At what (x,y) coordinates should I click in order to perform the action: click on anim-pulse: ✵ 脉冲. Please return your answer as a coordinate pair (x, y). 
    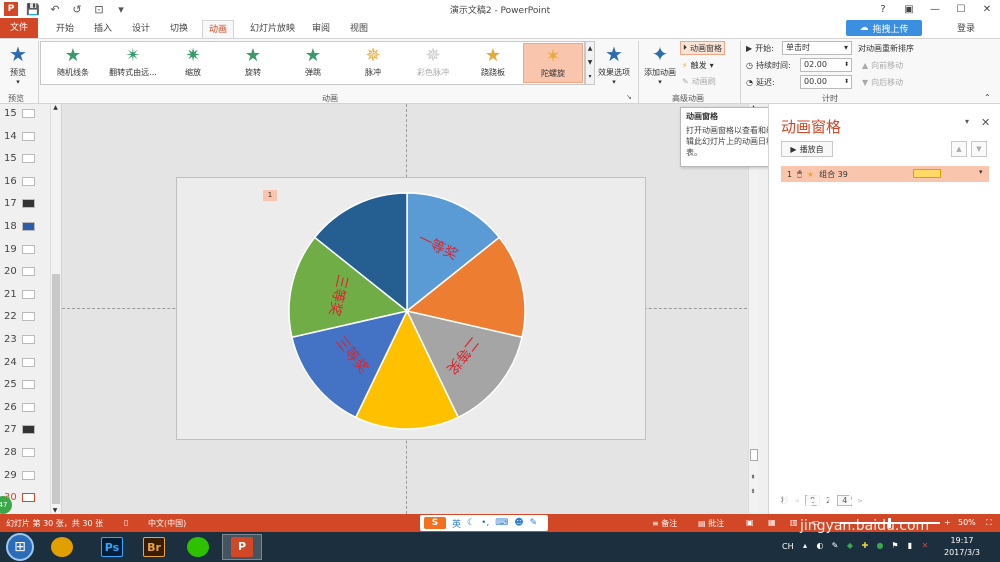
    Looking at the image, I should click on (373, 63).